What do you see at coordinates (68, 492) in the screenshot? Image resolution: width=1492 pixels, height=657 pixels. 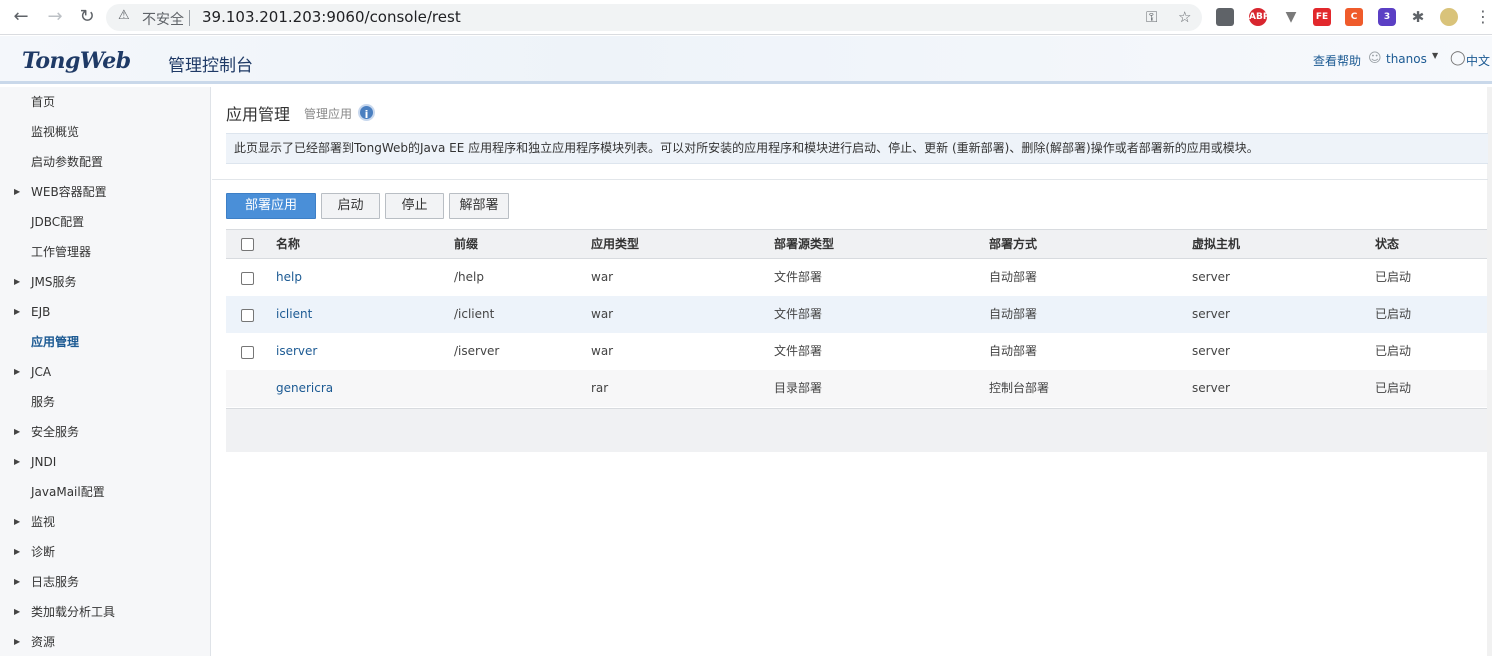 I see `sidebar-item-label: JavaMail配置` at bounding box center [68, 492].